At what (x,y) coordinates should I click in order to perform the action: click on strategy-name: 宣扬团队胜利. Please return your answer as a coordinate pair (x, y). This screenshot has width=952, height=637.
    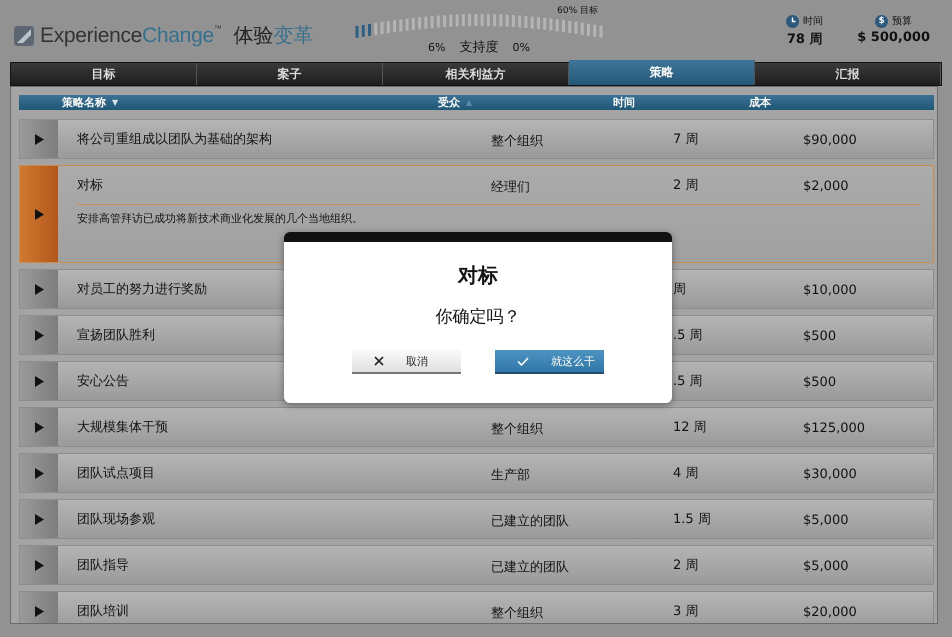
    Looking at the image, I should click on (116, 335).